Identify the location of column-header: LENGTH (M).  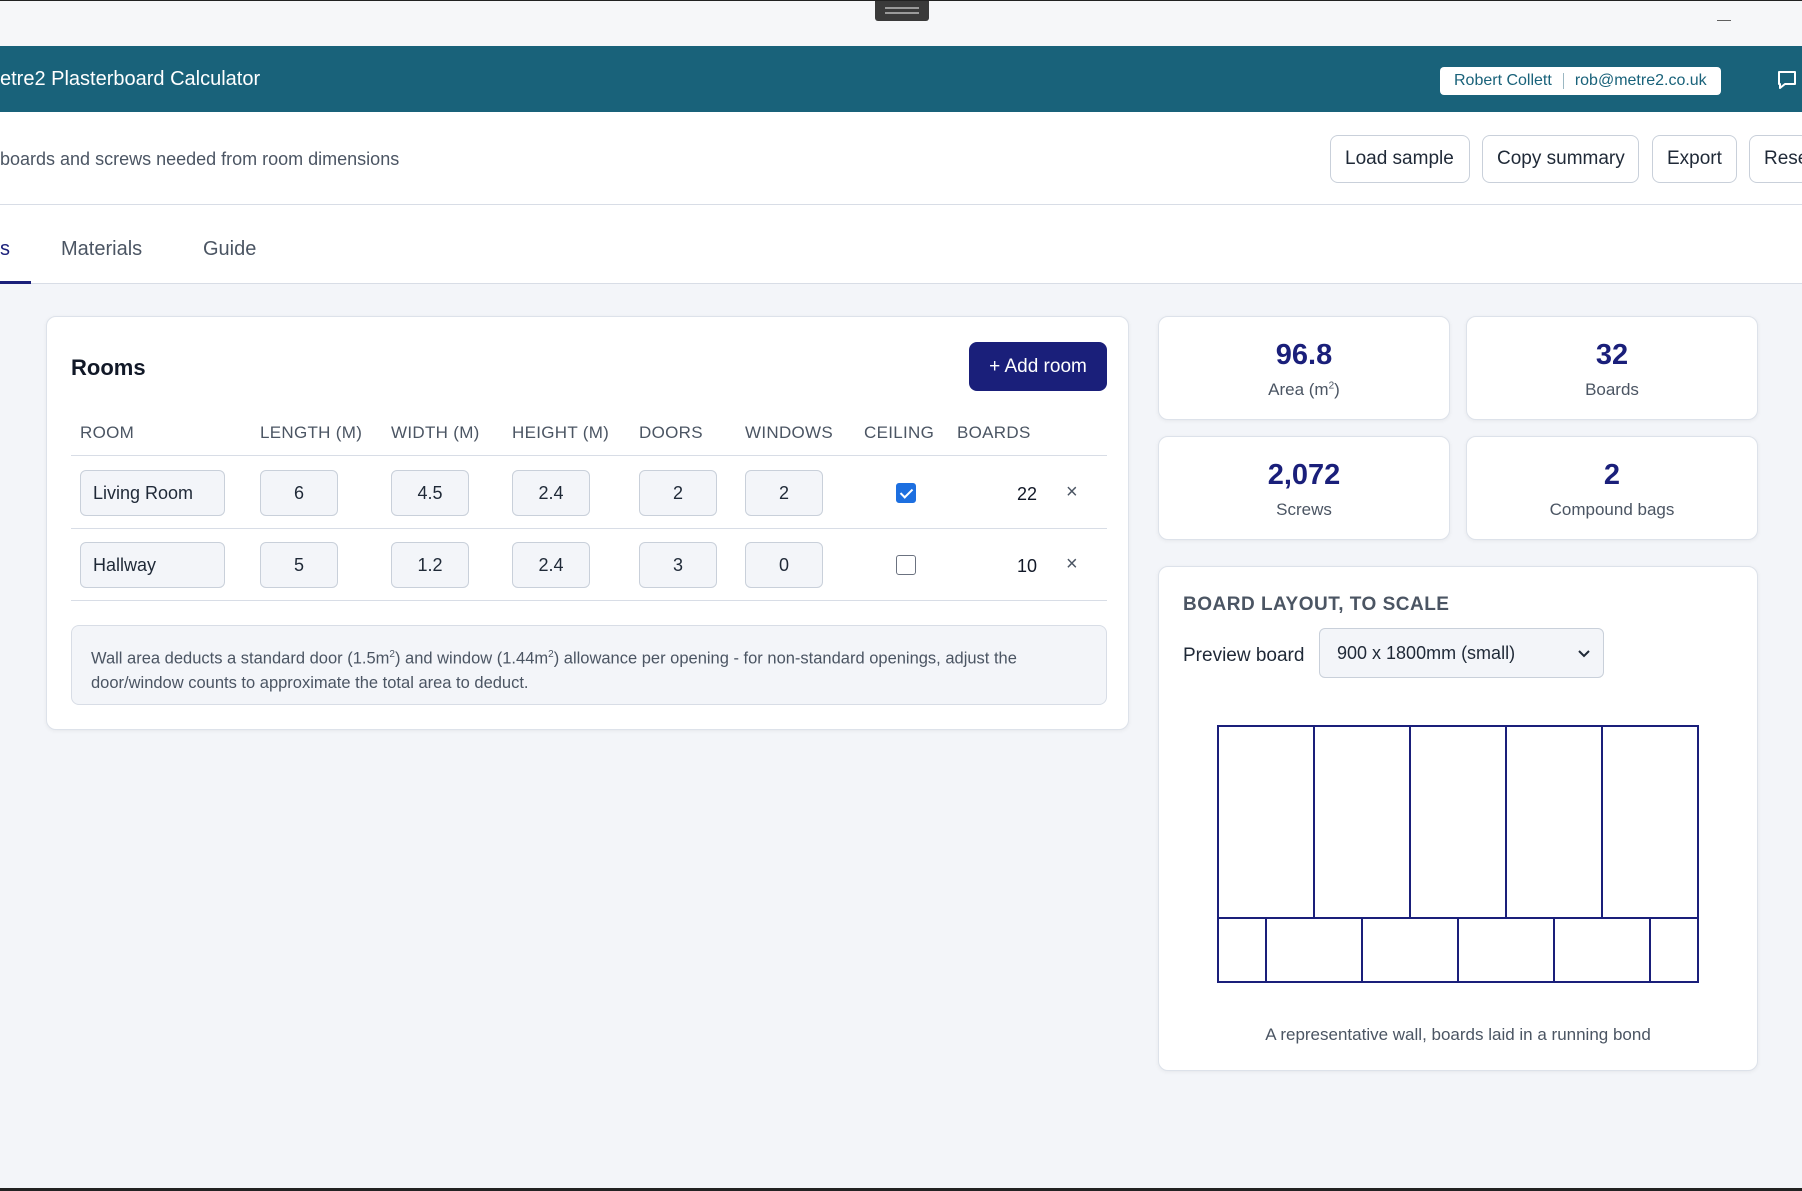
(311, 432).